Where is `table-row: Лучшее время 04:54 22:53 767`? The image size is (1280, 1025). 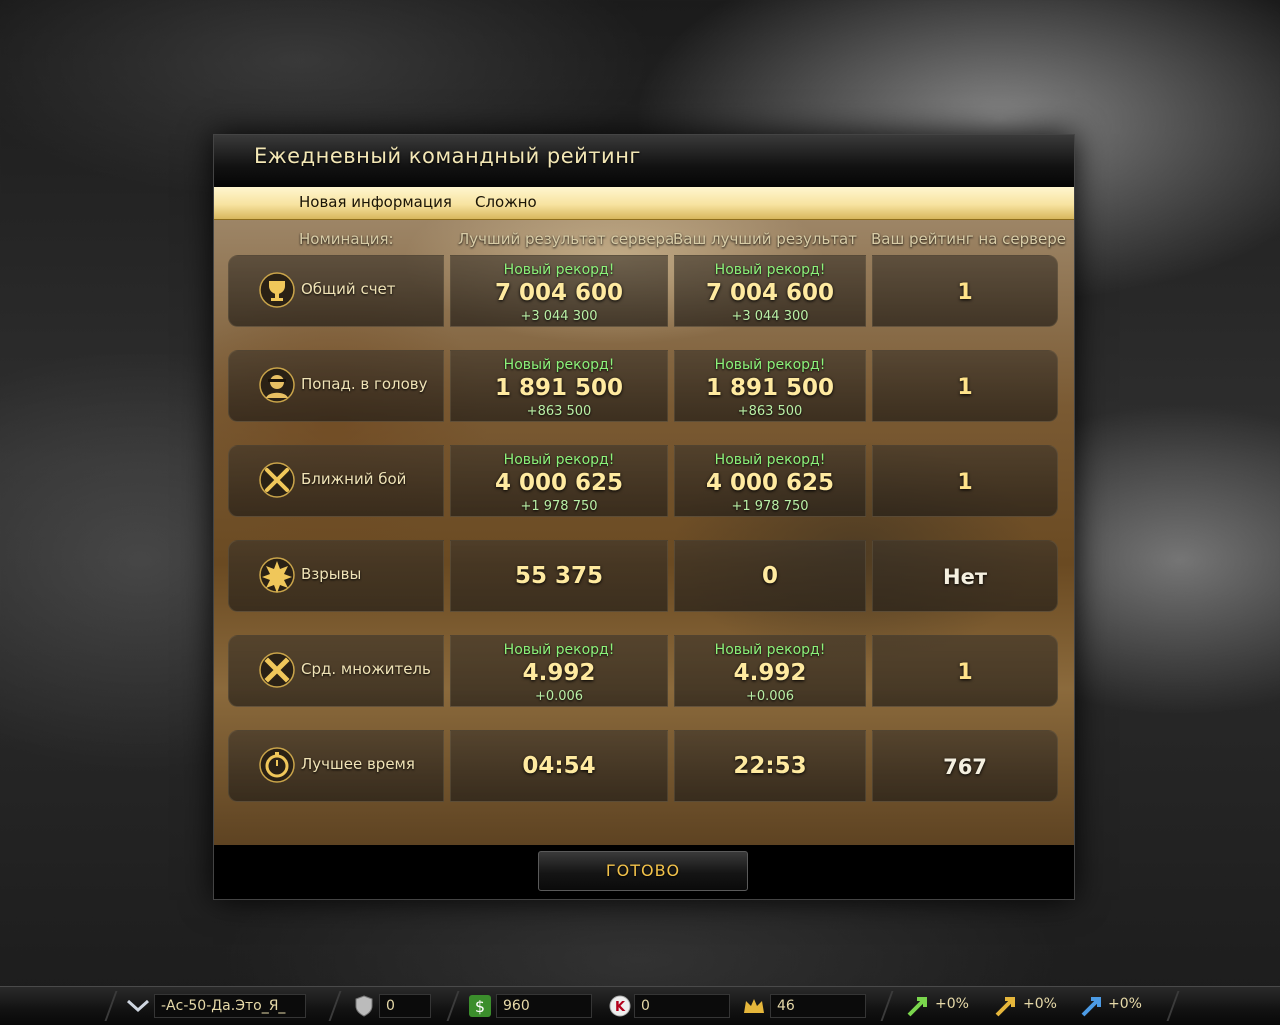 table-row: Лучшее время 04:54 22:53 767 is located at coordinates (644, 766).